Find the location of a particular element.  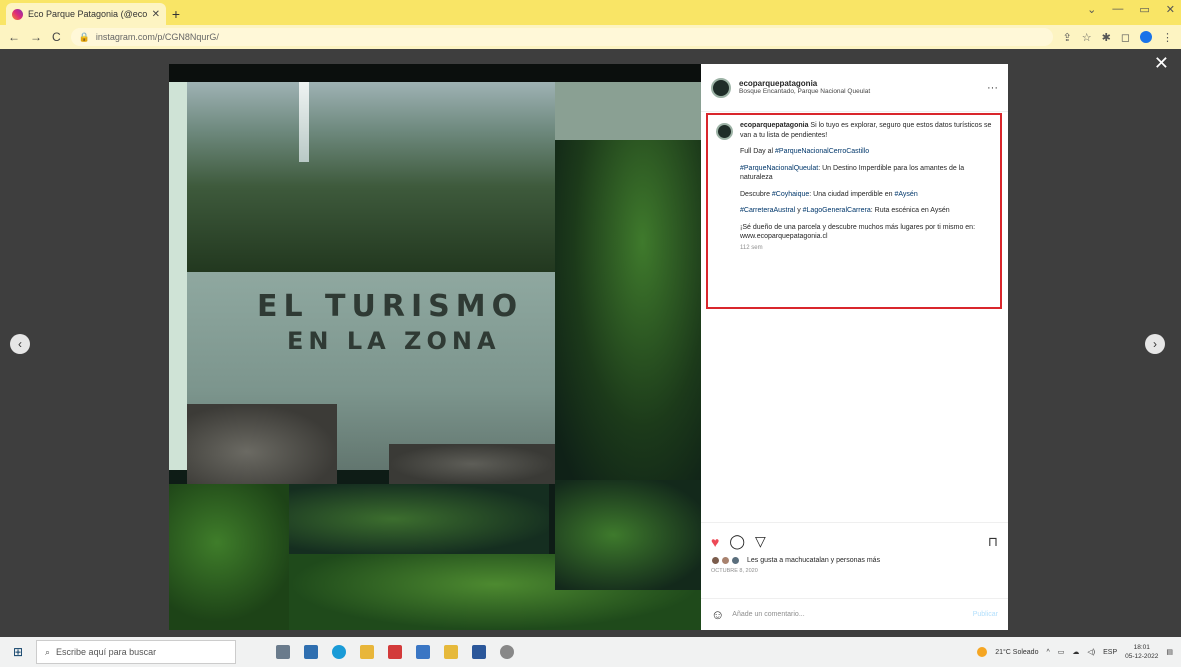

post-title-line2: EN LA ZONA is located at coordinates (394, 341).